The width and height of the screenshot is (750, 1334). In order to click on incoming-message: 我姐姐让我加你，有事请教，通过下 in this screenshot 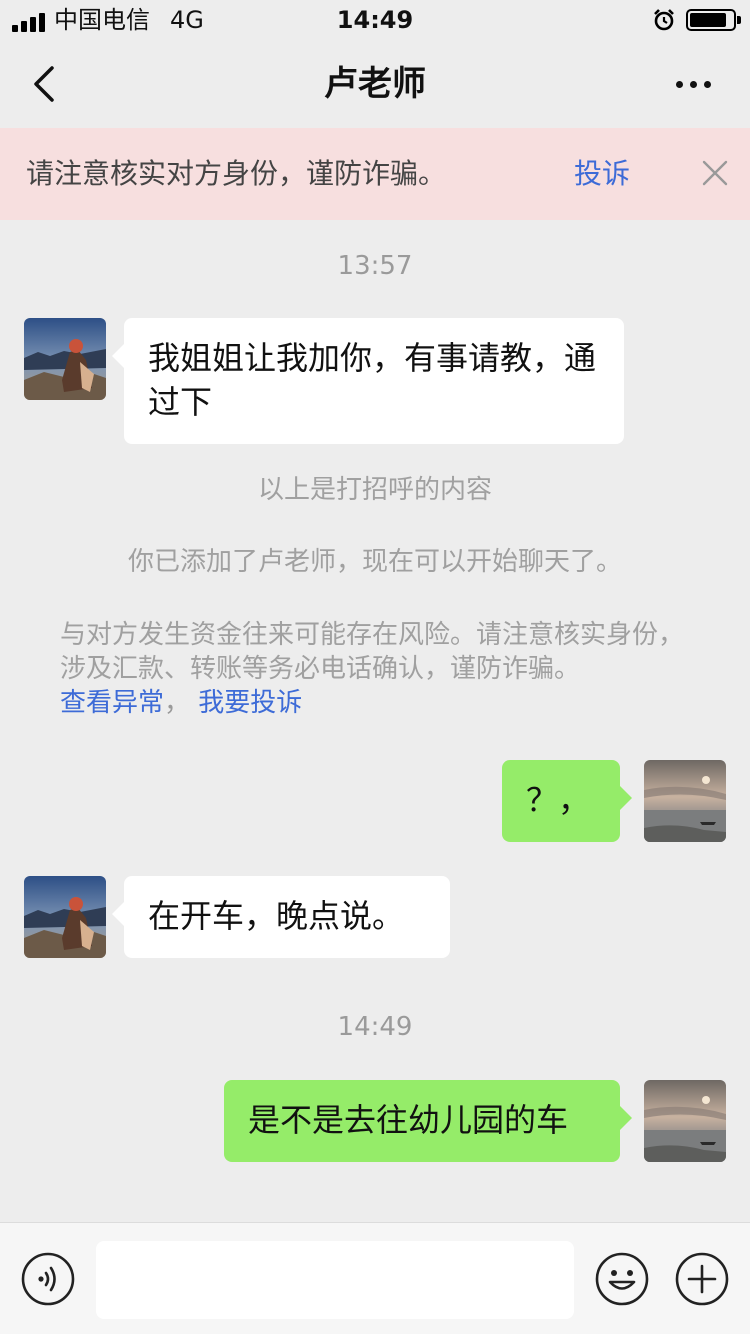, I will do `click(368, 381)`.